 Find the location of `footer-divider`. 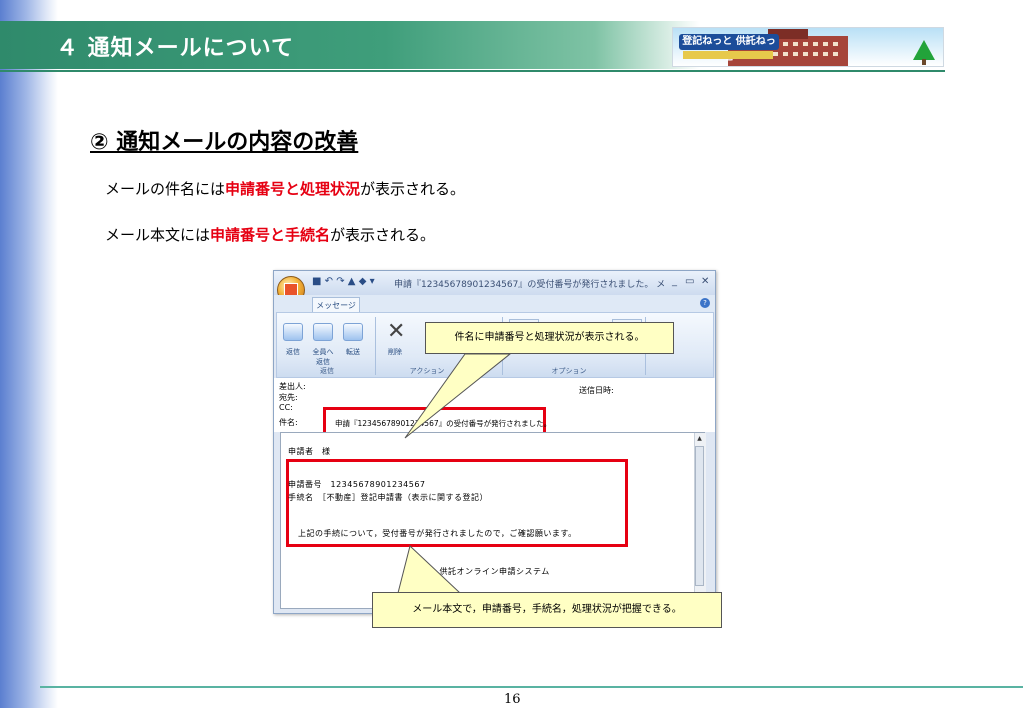

footer-divider is located at coordinates (531, 687).